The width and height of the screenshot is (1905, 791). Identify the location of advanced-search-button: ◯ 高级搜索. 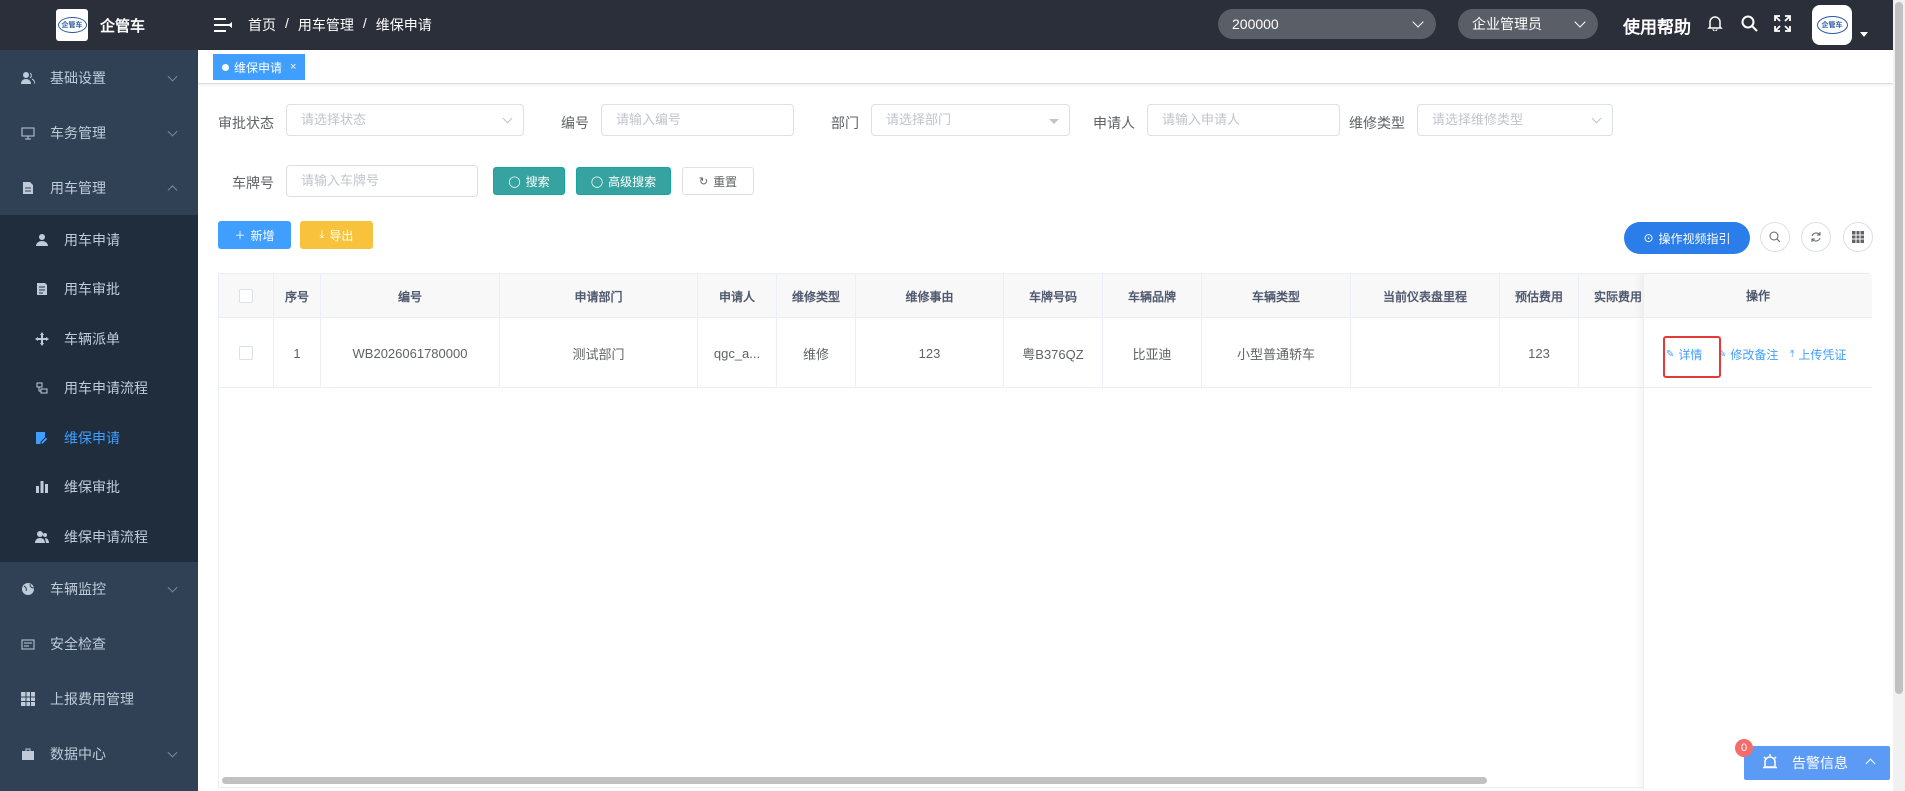
(623, 181).